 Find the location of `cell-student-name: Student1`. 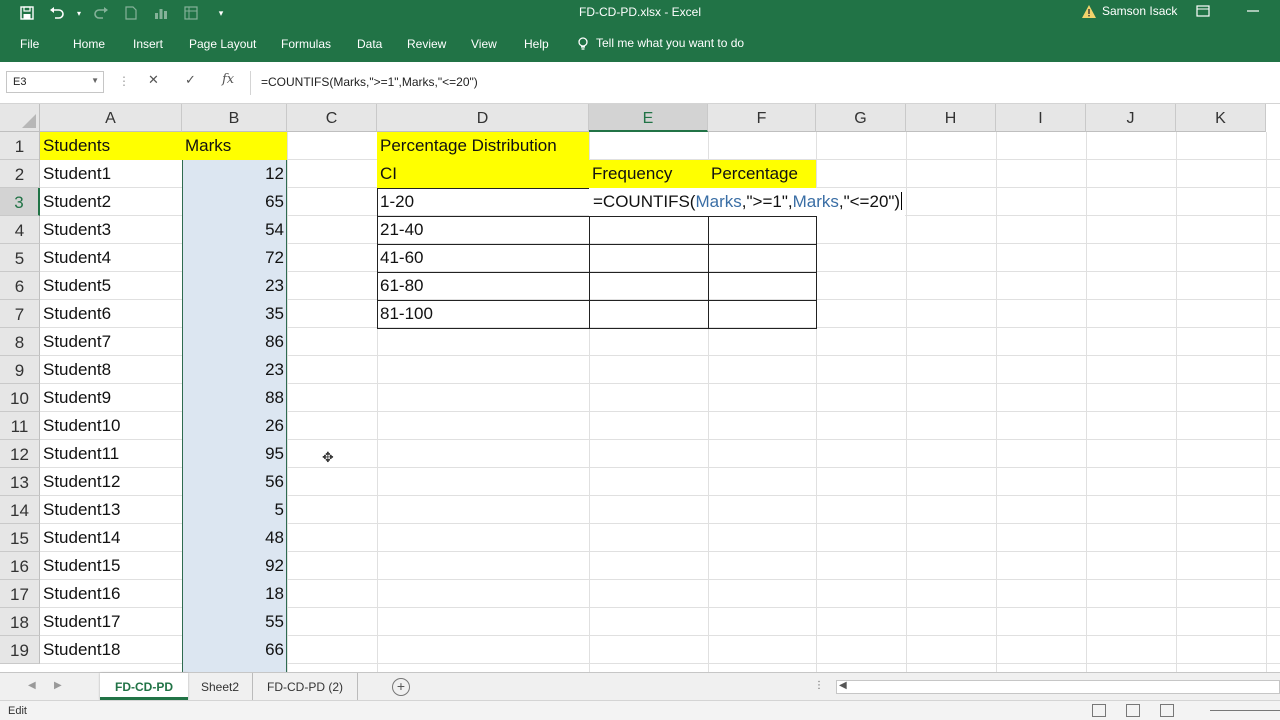

cell-student-name: Student1 is located at coordinates (111, 174).